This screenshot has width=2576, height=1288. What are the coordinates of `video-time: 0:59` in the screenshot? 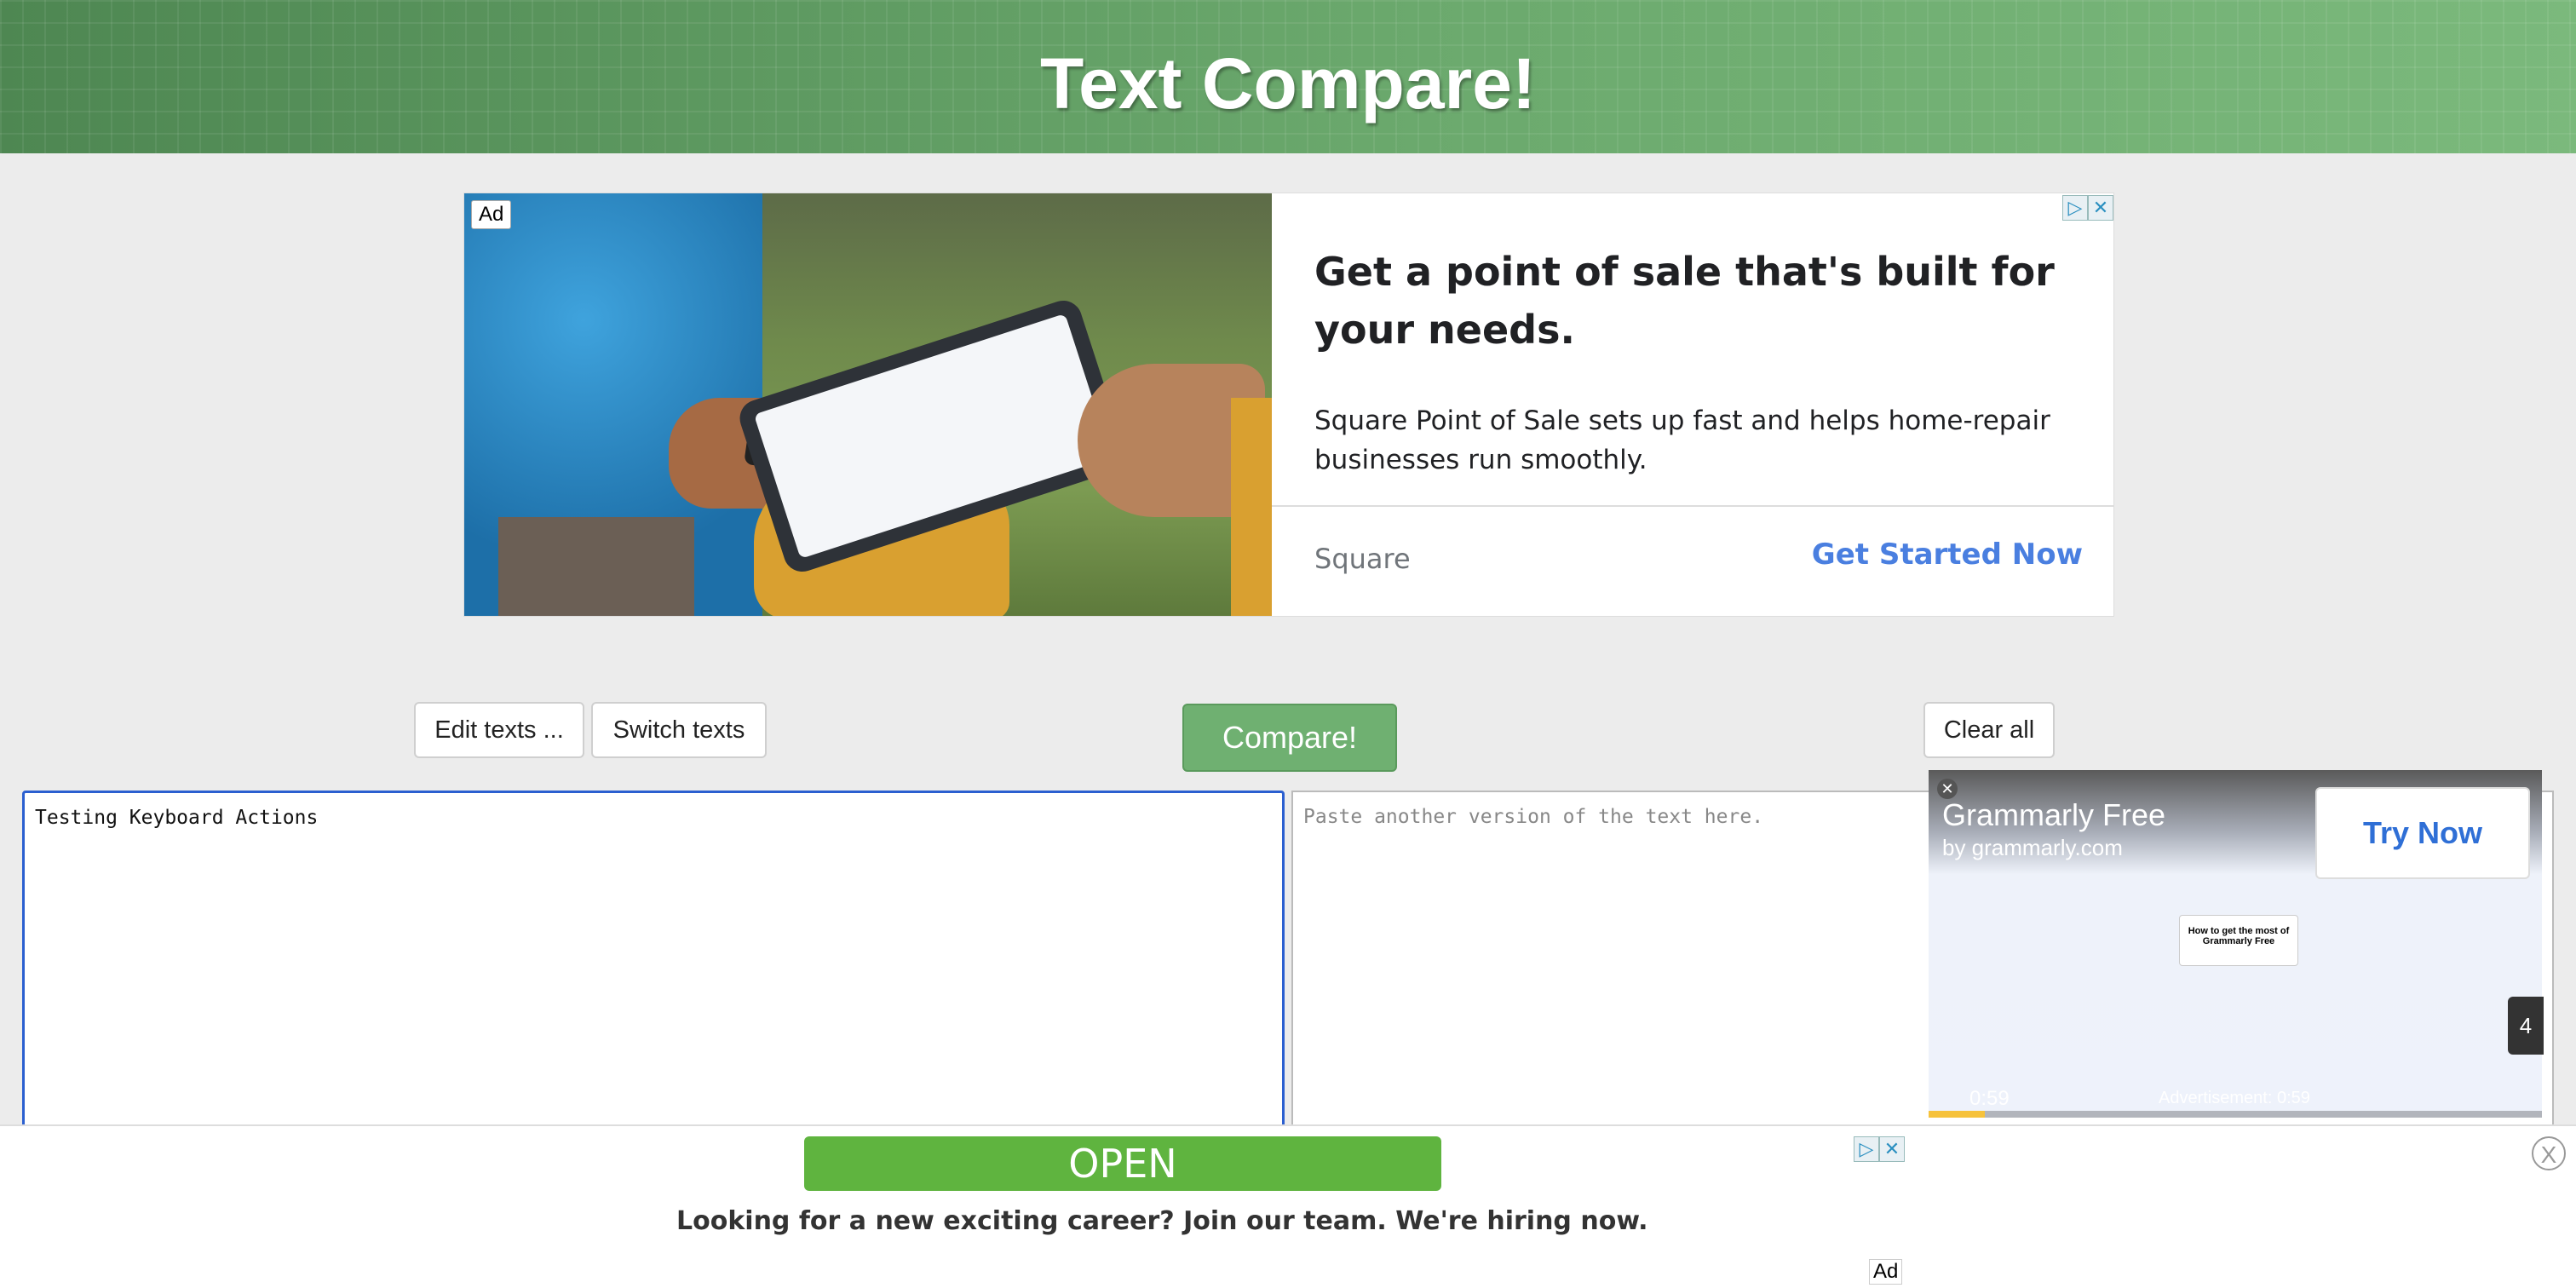 It's located at (1989, 1099).